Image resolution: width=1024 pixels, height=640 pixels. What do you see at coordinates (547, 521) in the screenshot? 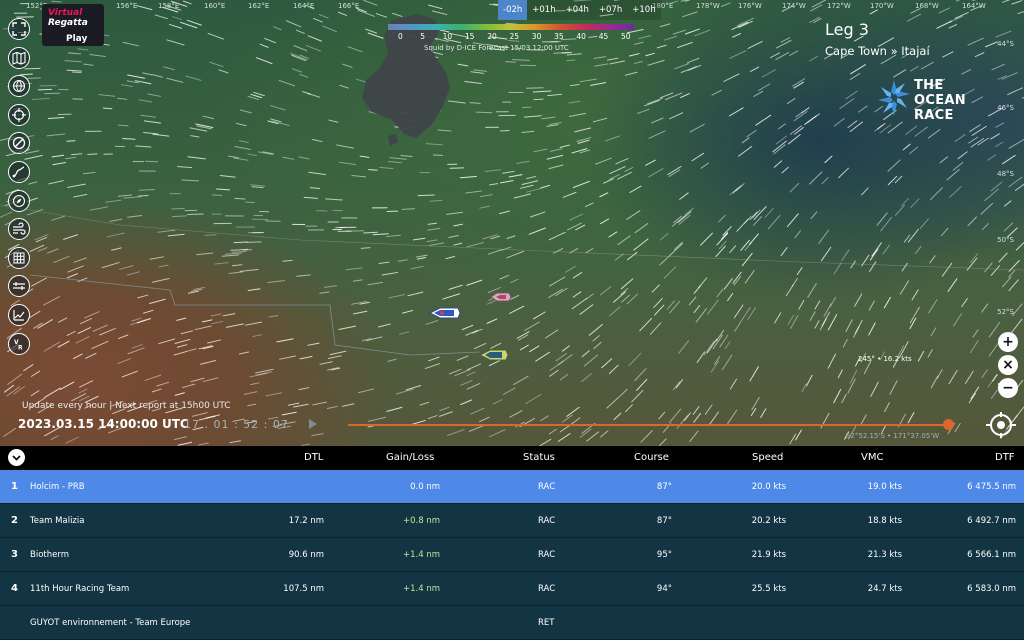
I see `cell-status: RAC` at bounding box center [547, 521].